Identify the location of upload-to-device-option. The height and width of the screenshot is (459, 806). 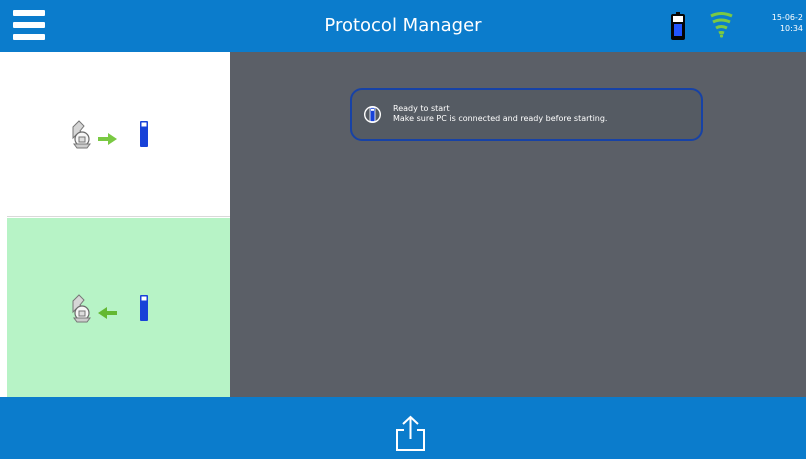
(118, 134).